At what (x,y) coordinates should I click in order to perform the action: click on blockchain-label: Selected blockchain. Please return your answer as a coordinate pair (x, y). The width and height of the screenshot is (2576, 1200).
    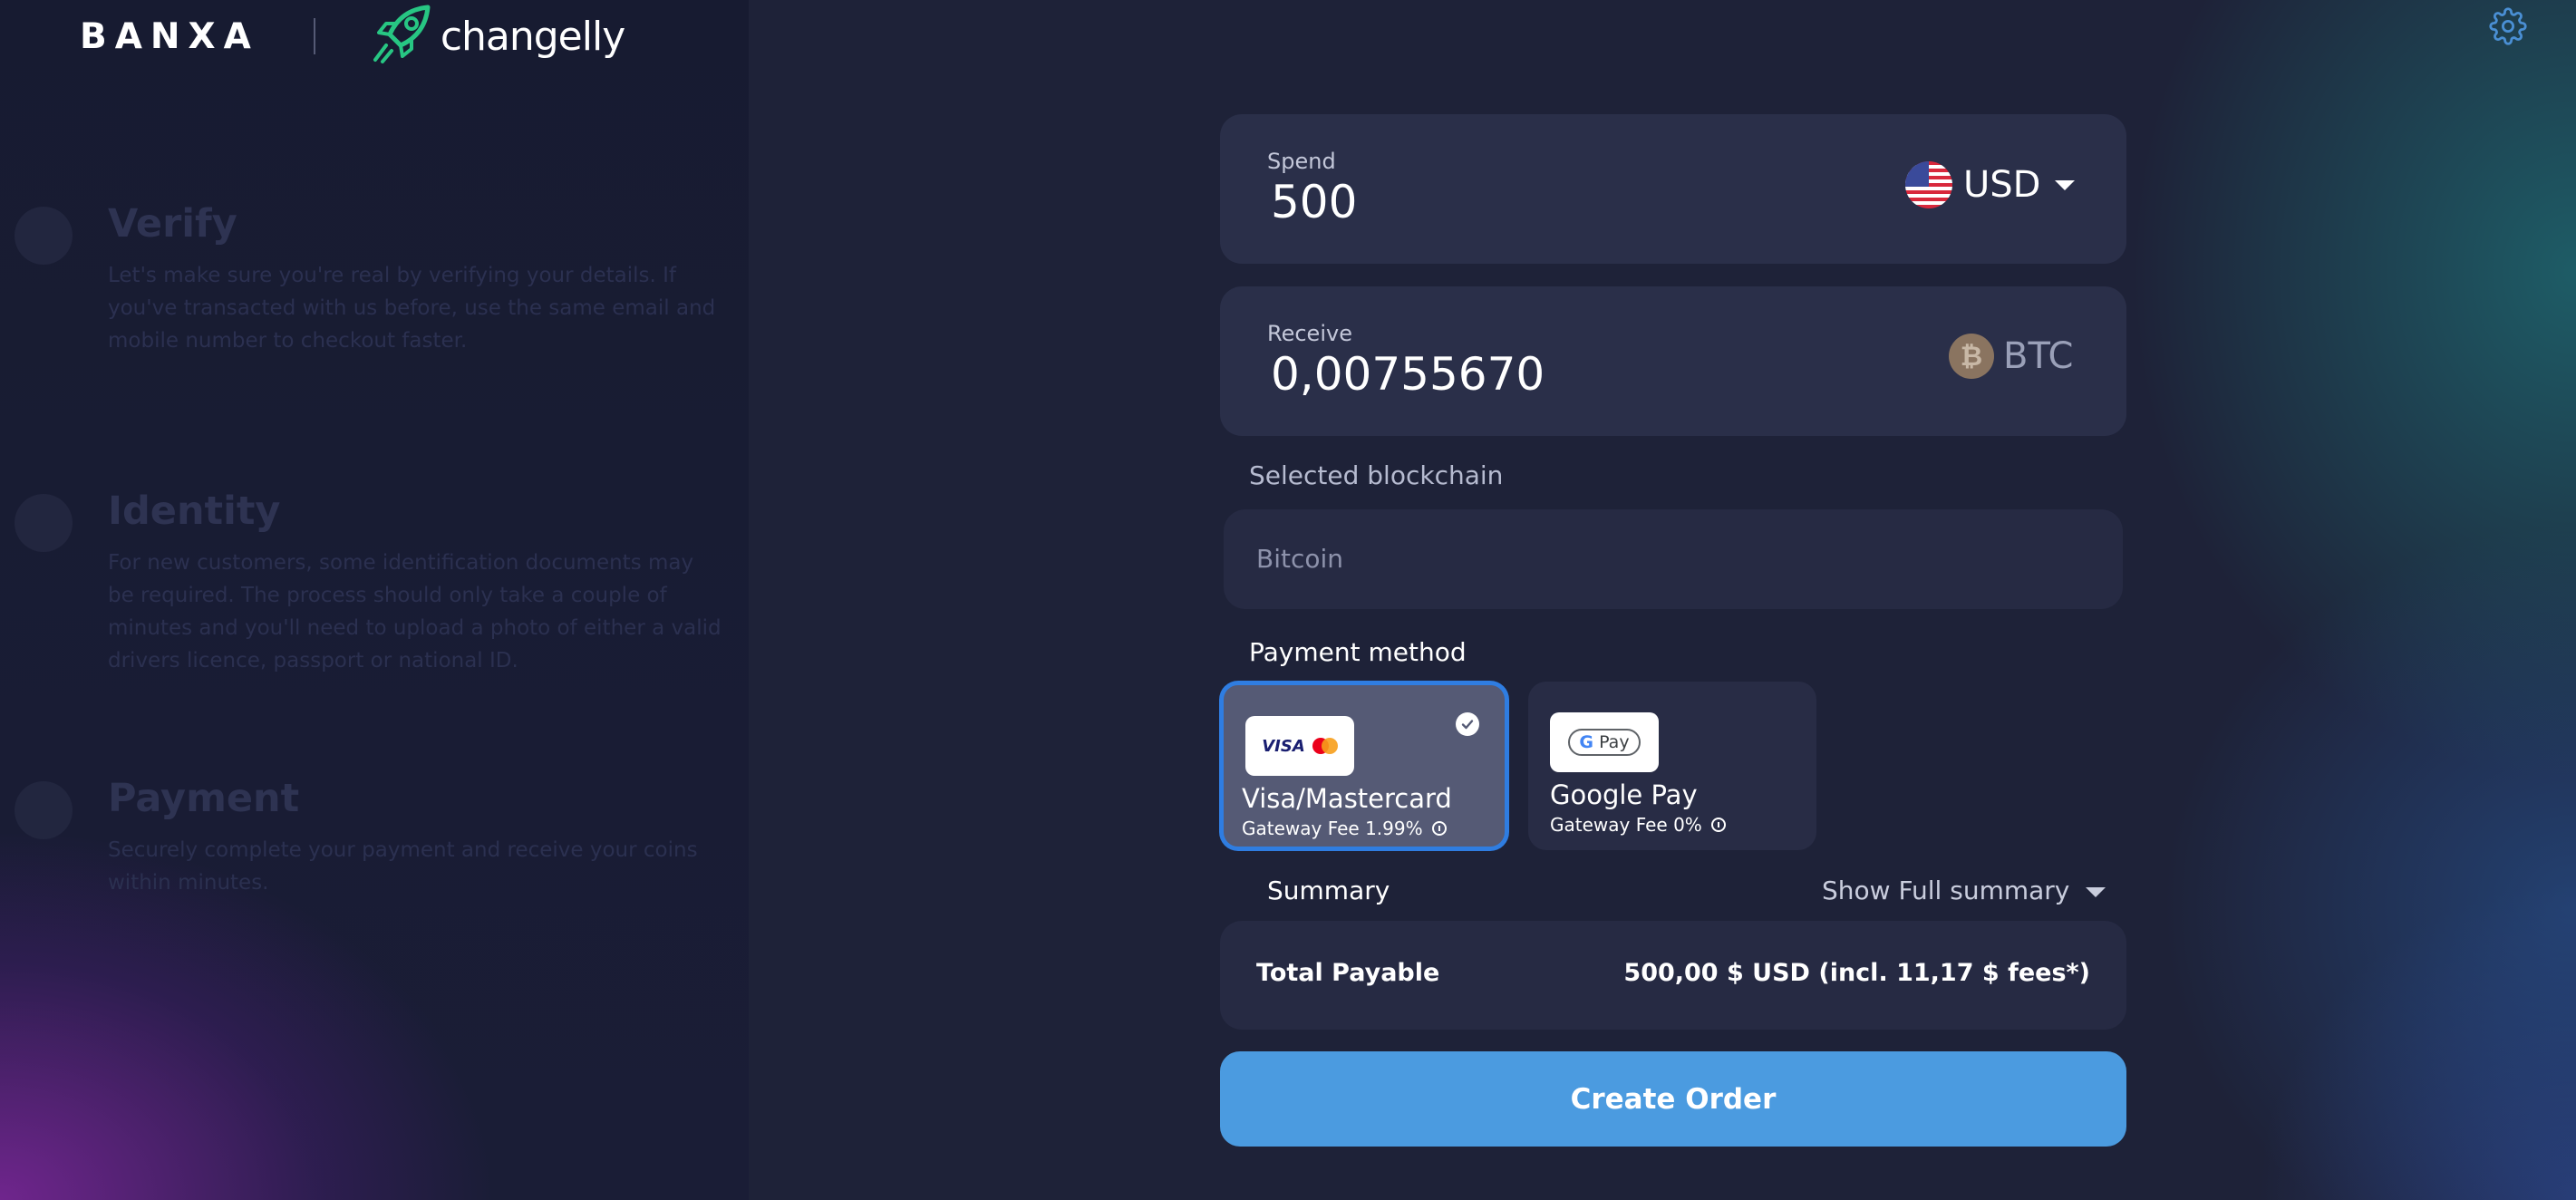
    Looking at the image, I should click on (1376, 475).